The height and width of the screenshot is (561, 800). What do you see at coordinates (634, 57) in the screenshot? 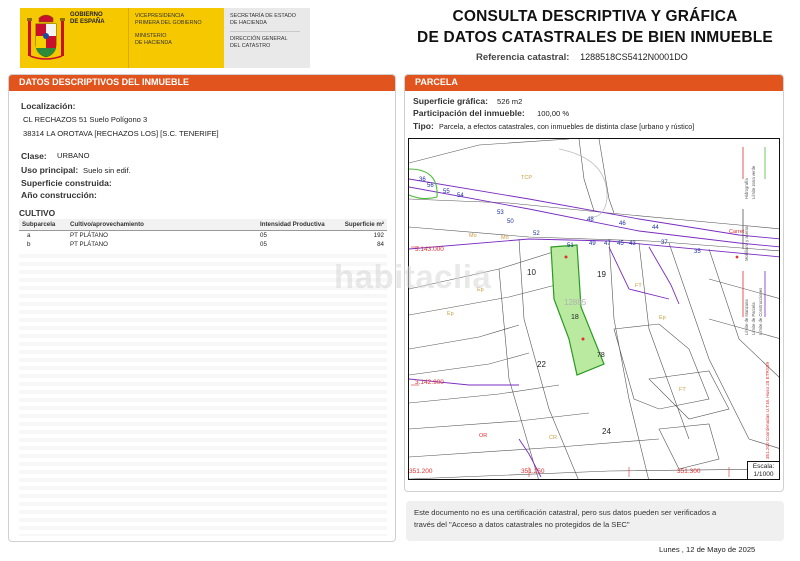
I see `ref-value: 1288518CS5412N0001DO` at bounding box center [634, 57].